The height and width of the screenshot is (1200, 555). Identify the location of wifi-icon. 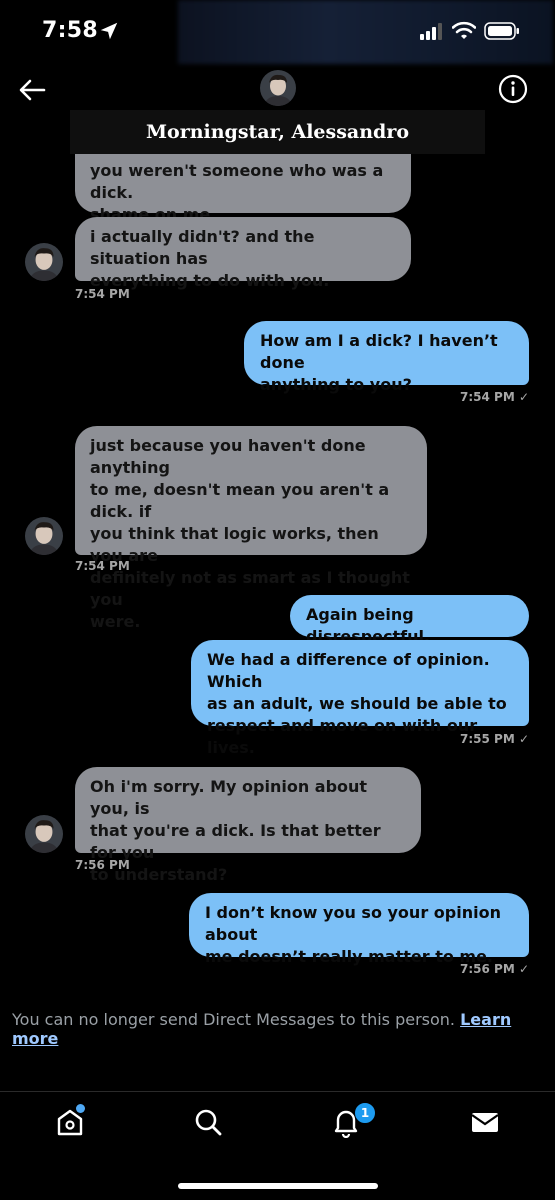
(464, 30).